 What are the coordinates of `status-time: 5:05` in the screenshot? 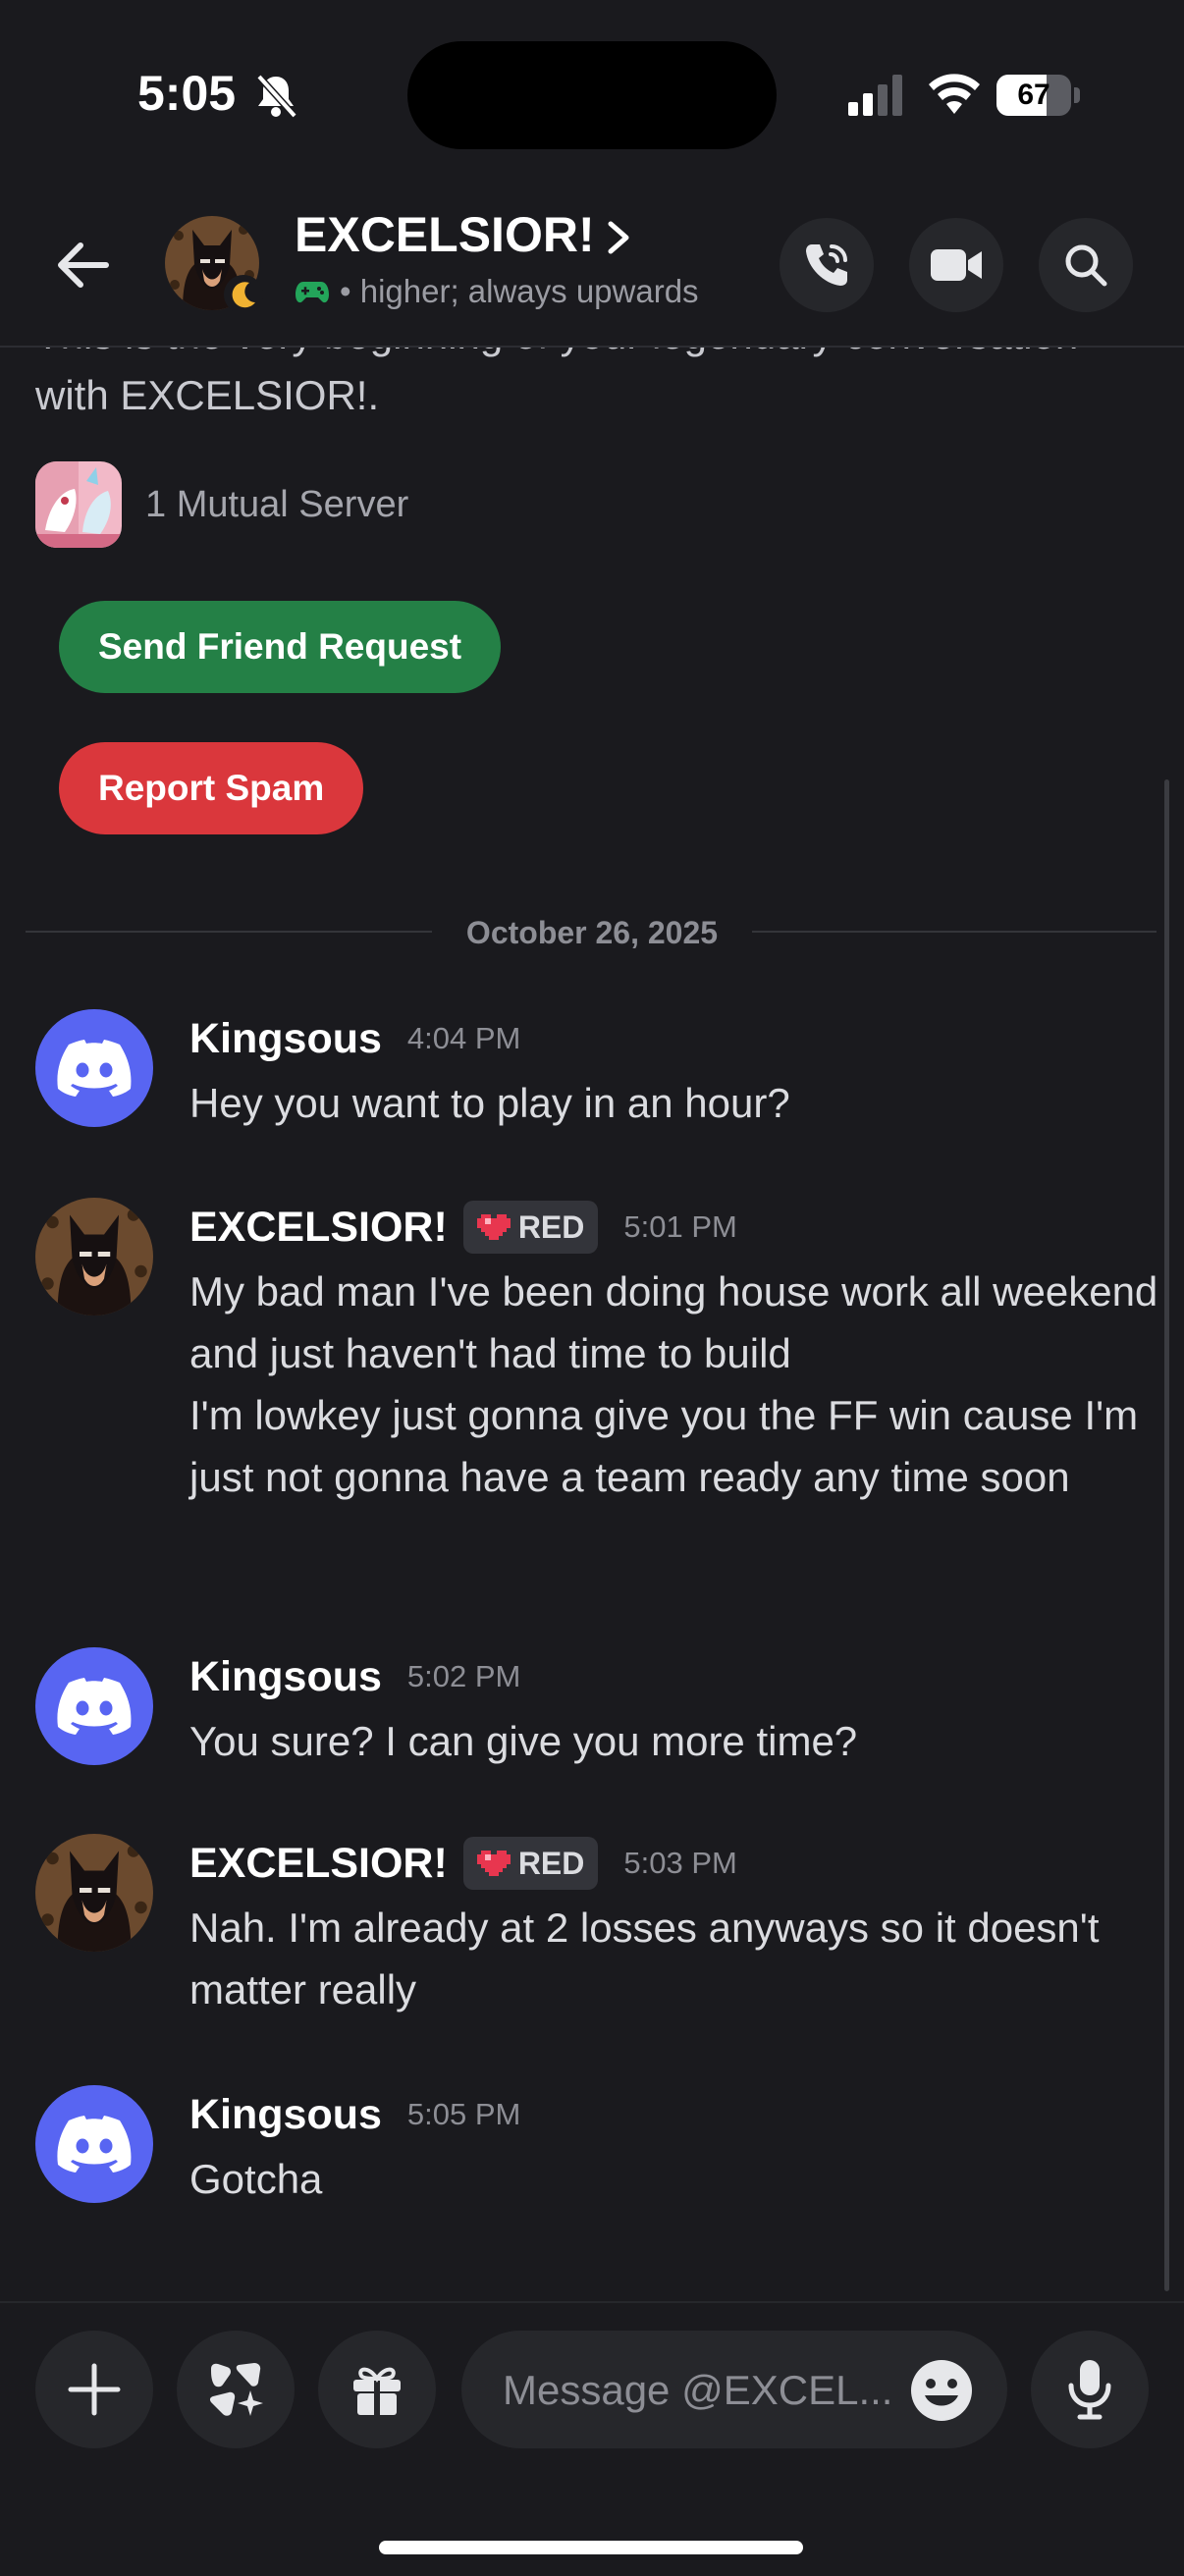 It's located at (187, 93).